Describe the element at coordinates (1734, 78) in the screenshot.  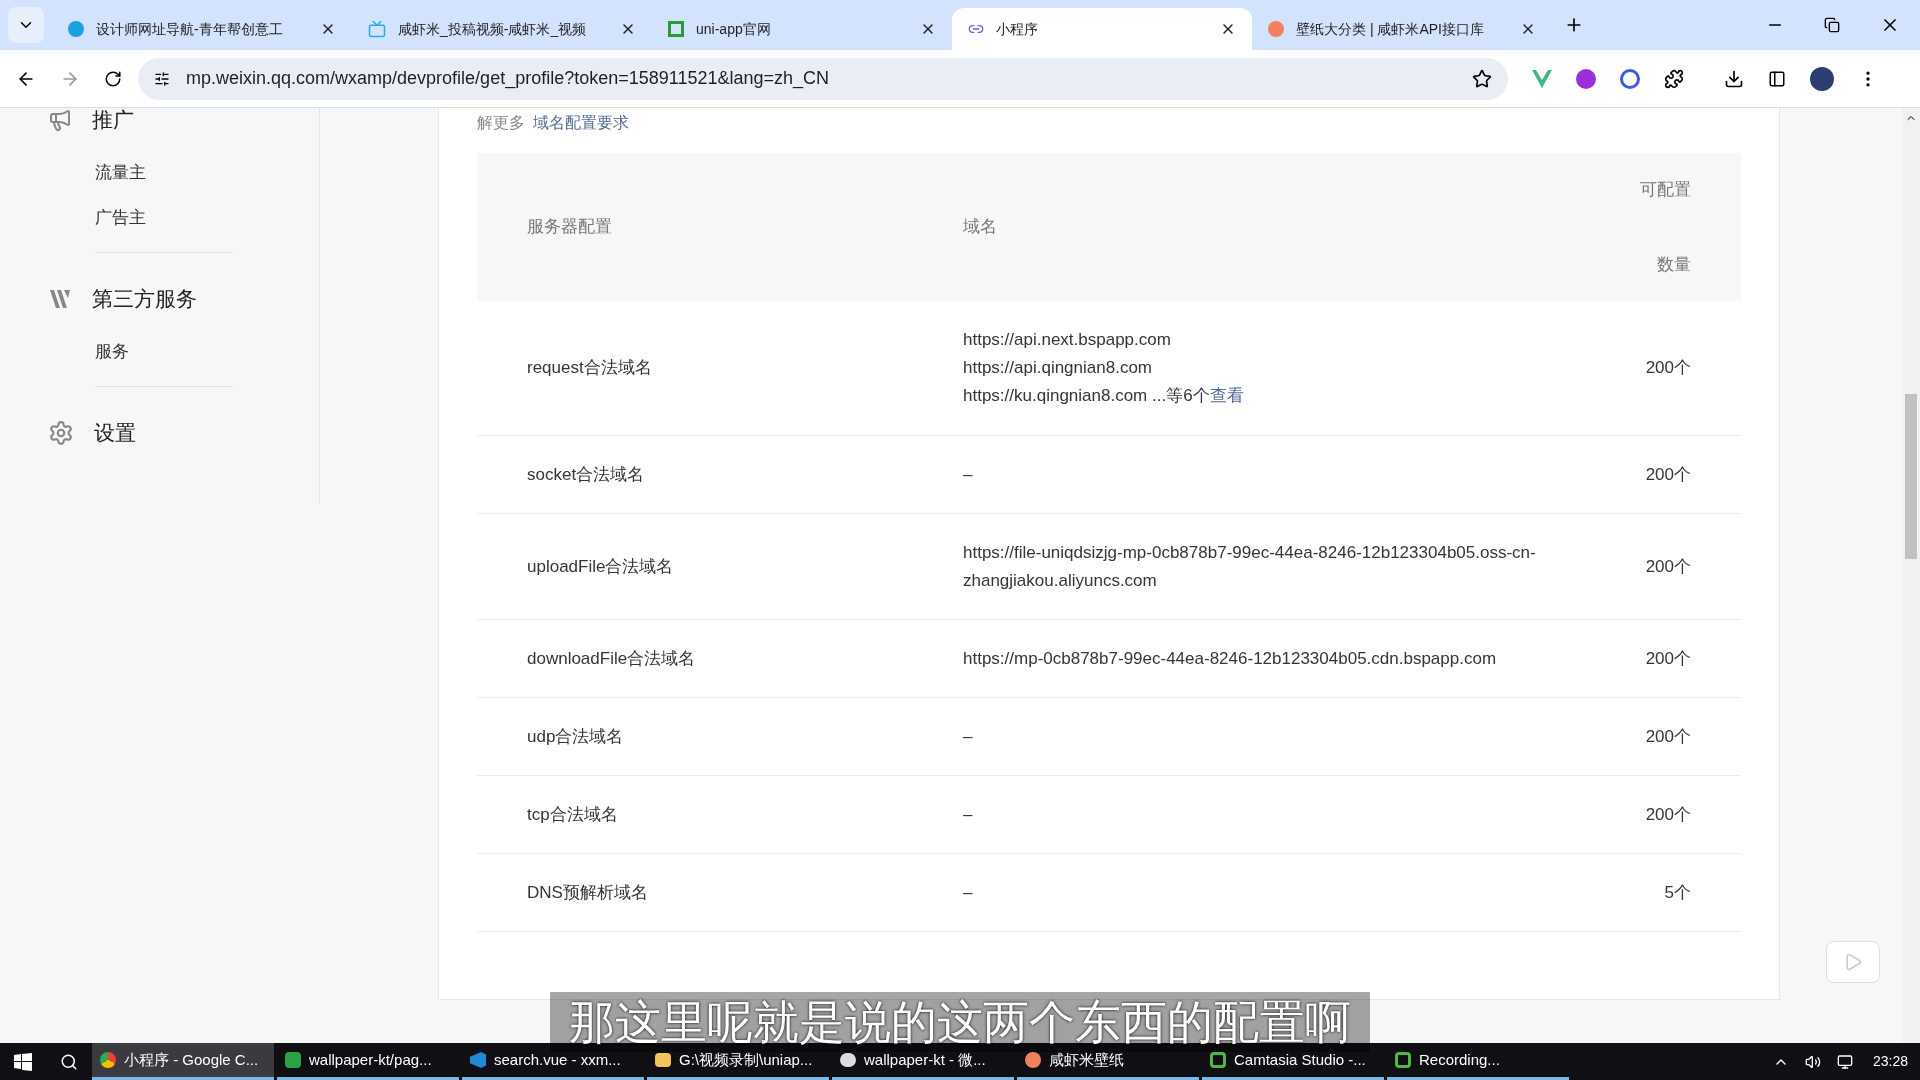
I see `download-icon` at that location.